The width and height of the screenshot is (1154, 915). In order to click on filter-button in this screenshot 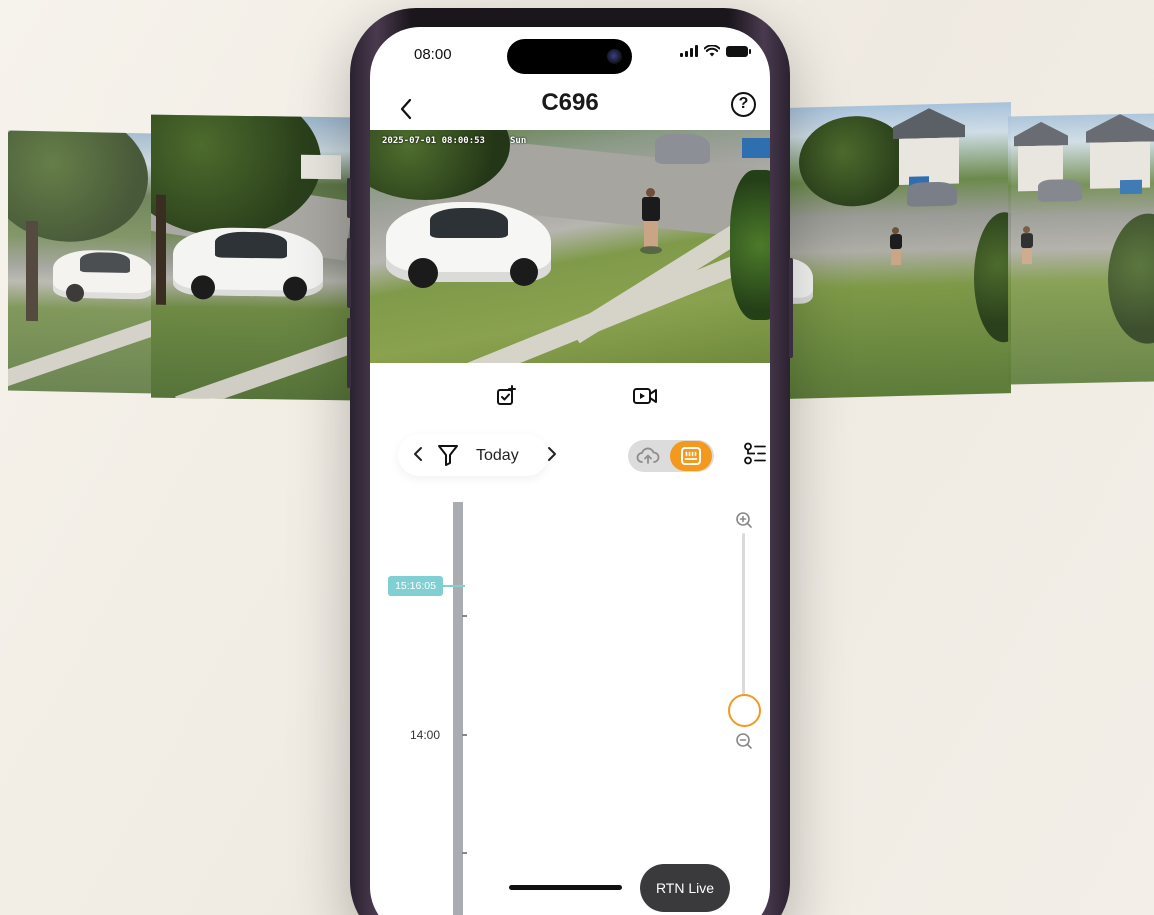, I will do `click(448, 457)`.